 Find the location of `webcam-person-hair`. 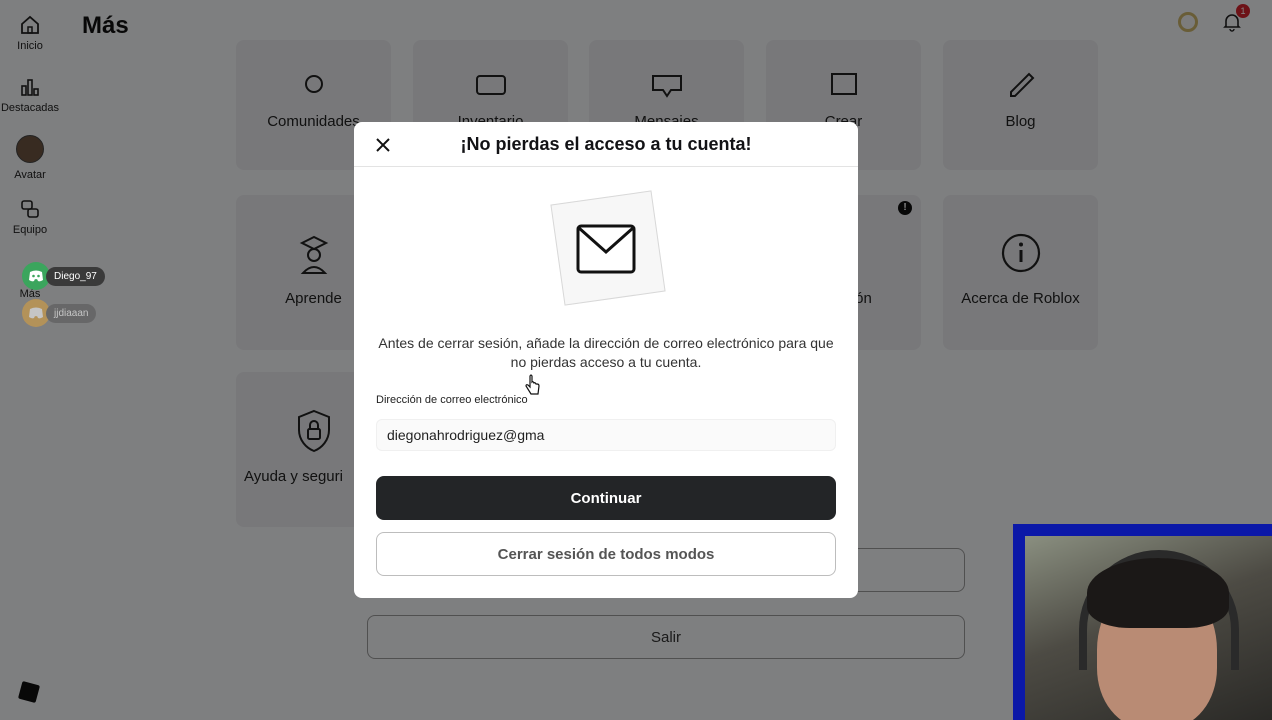

webcam-person-hair is located at coordinates (1158, 593).